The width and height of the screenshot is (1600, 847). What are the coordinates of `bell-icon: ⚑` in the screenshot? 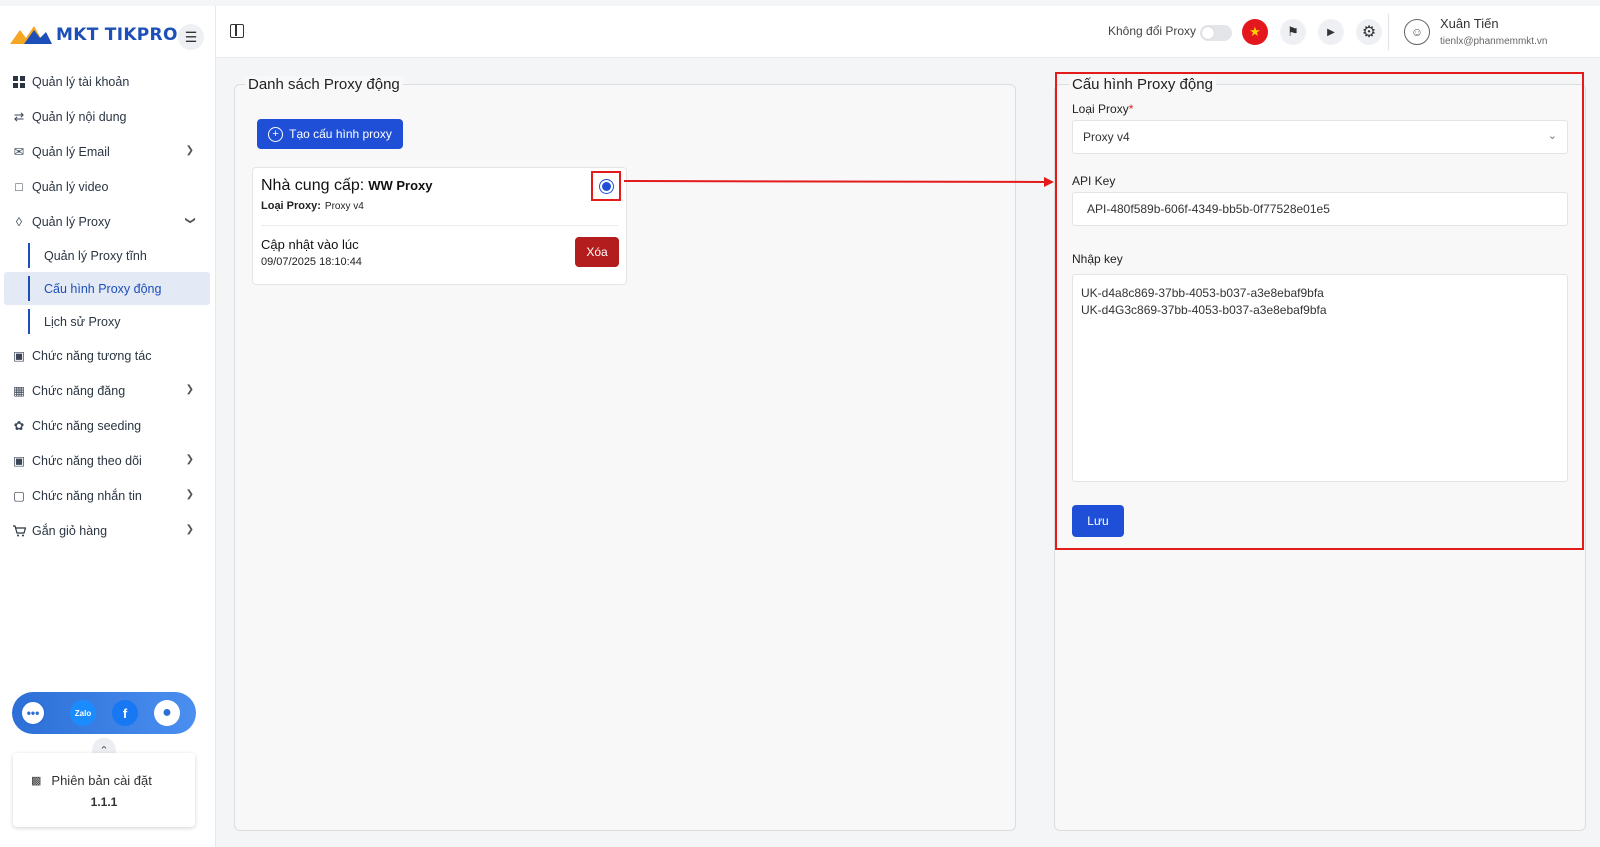 It's located at (1293, 32).